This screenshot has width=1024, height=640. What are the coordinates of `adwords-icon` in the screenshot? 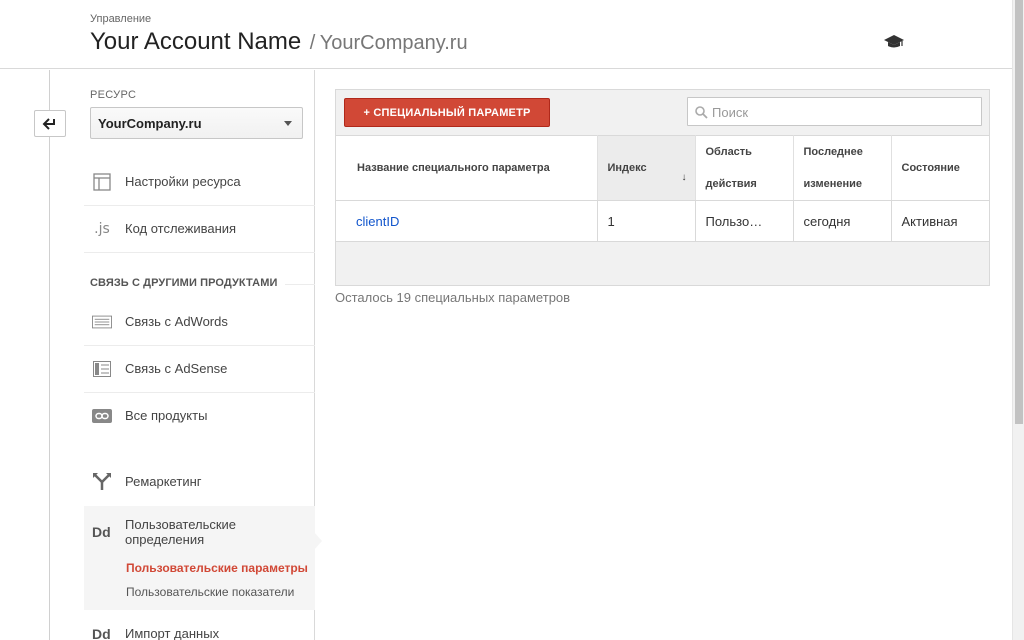 It's located at (102, 322).